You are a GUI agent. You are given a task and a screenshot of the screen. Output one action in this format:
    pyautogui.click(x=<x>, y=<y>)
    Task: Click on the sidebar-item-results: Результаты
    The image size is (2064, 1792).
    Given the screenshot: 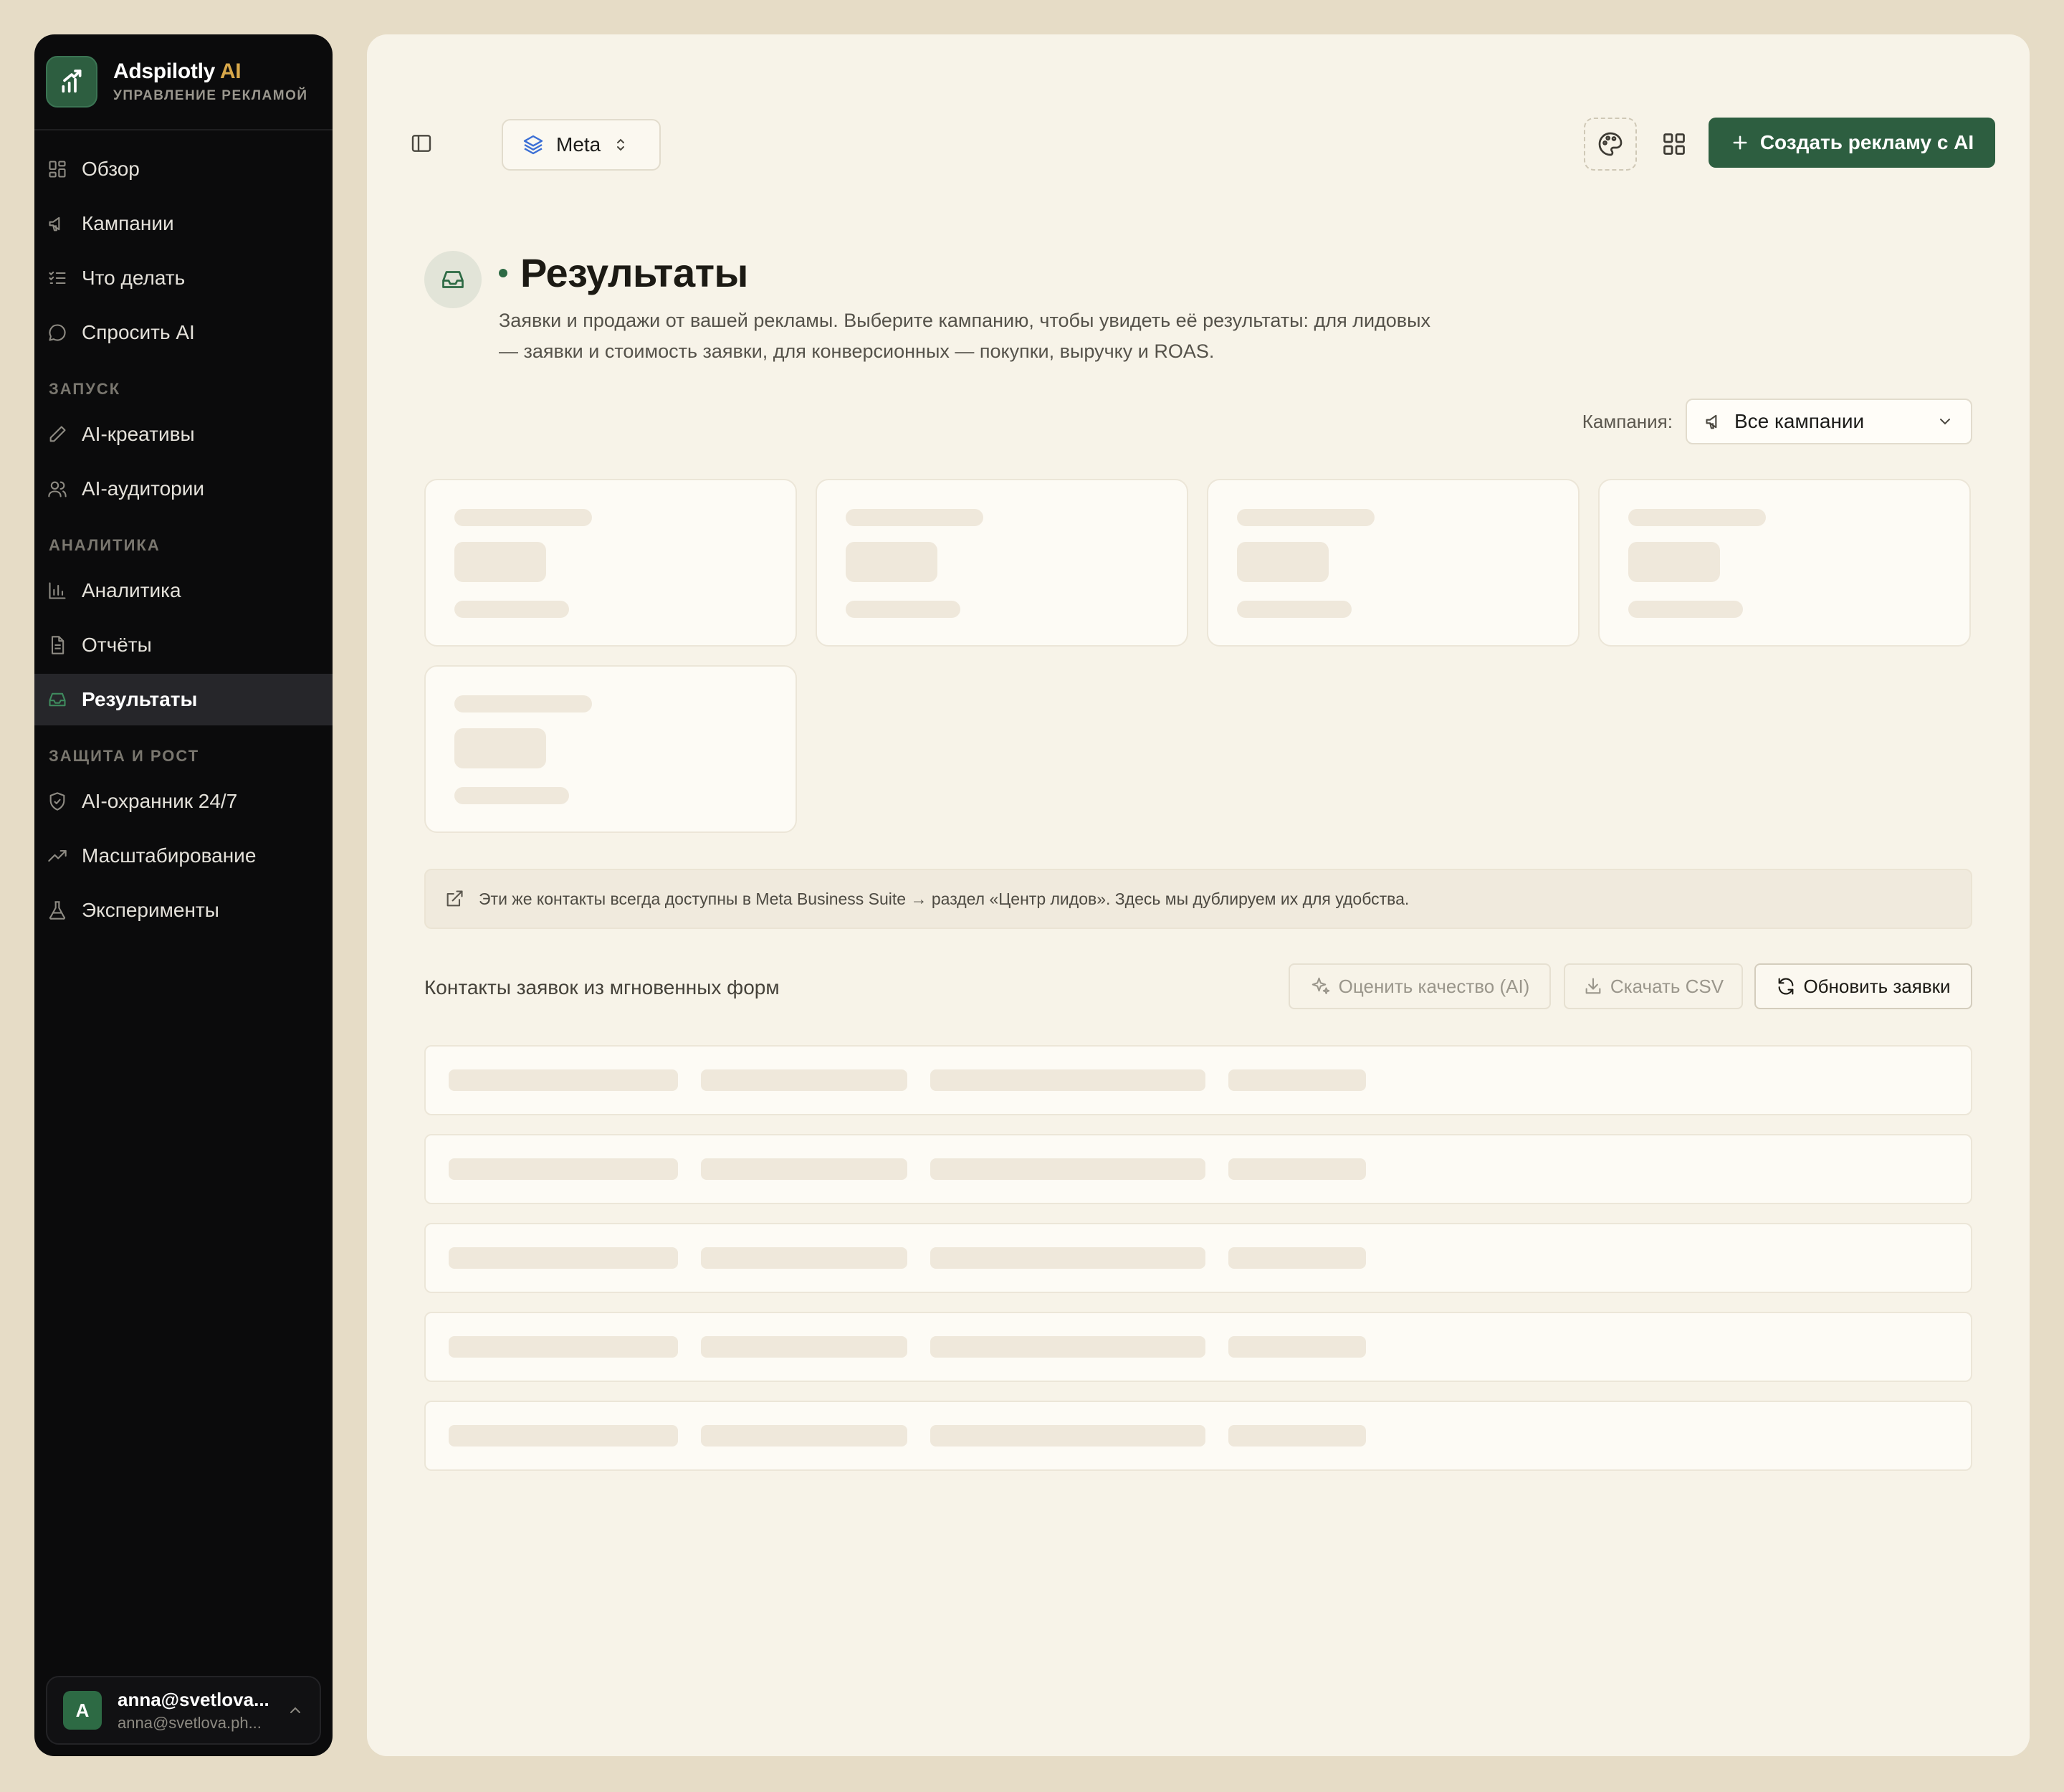 What is the action you would take?
    pyautogui.click(x=183, y=699)
    